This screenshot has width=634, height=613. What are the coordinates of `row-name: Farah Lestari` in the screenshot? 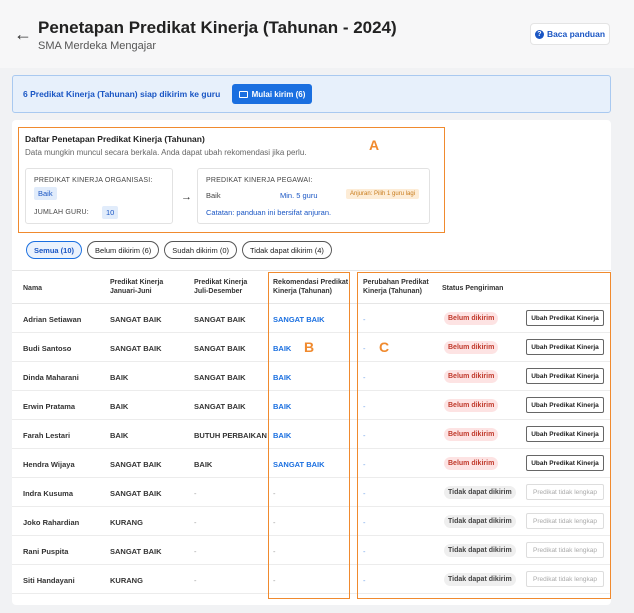 It's located at (47, 435).